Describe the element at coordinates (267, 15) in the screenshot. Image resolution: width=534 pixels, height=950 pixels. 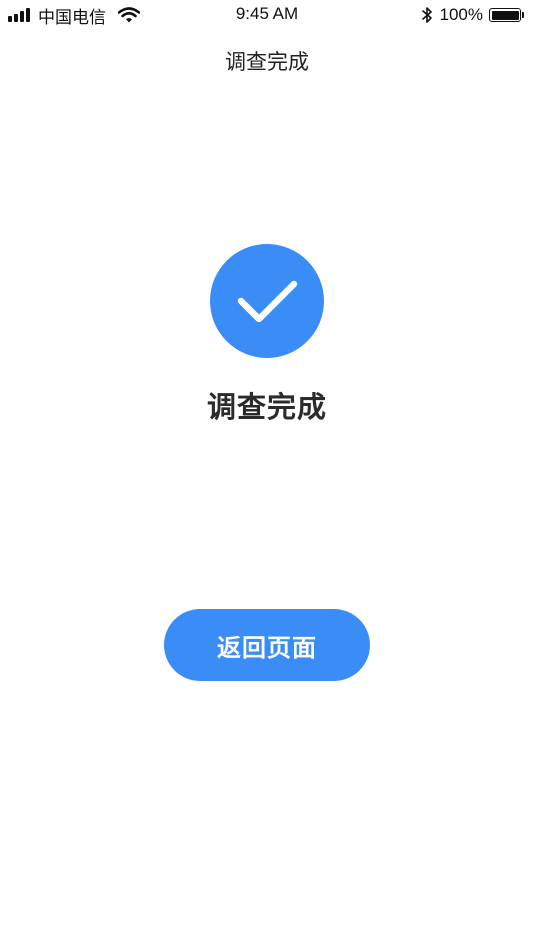
I see `status-bar: 中国电信 9:45 AM 100%` at that location.